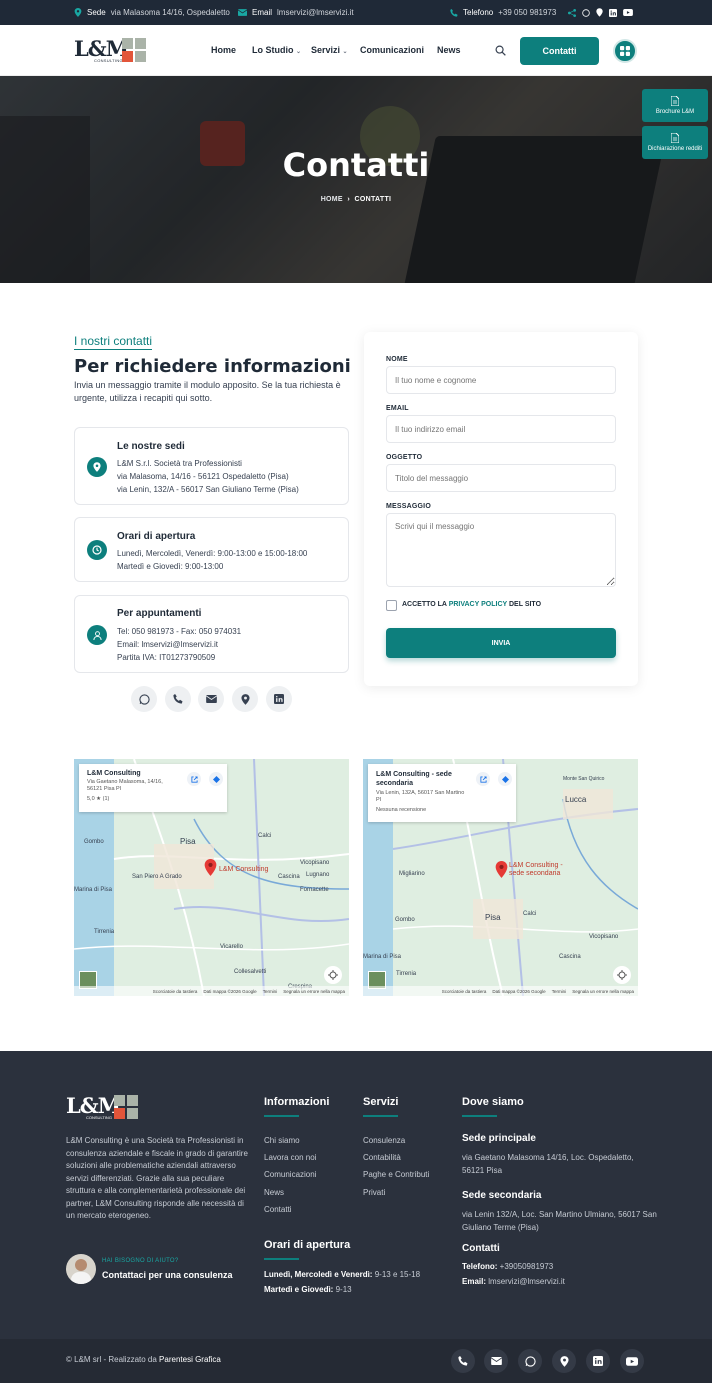 This screenshot has height=1383, width=712. What do you see at coordinates (496, 1361) in the screenshot?
I see `footer-email-button` at bounding box center [496, 1361].